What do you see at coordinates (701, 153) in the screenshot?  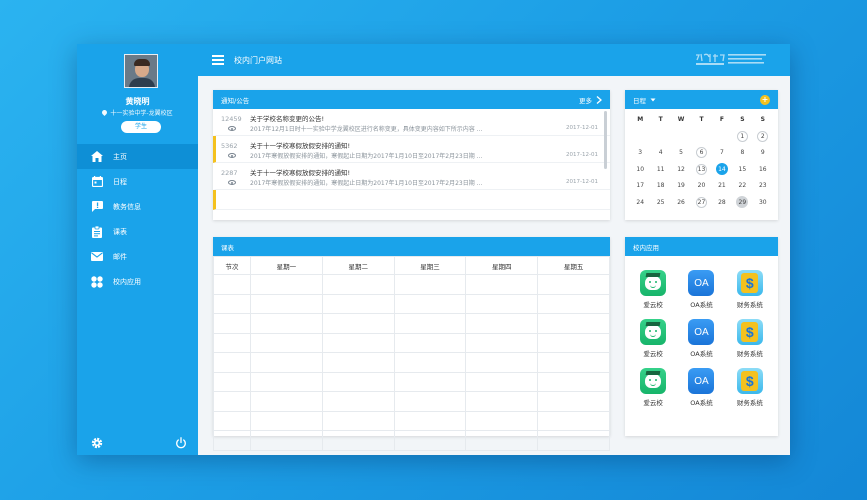 I see `calendar-day: 6` at bounding box center [701, 153].